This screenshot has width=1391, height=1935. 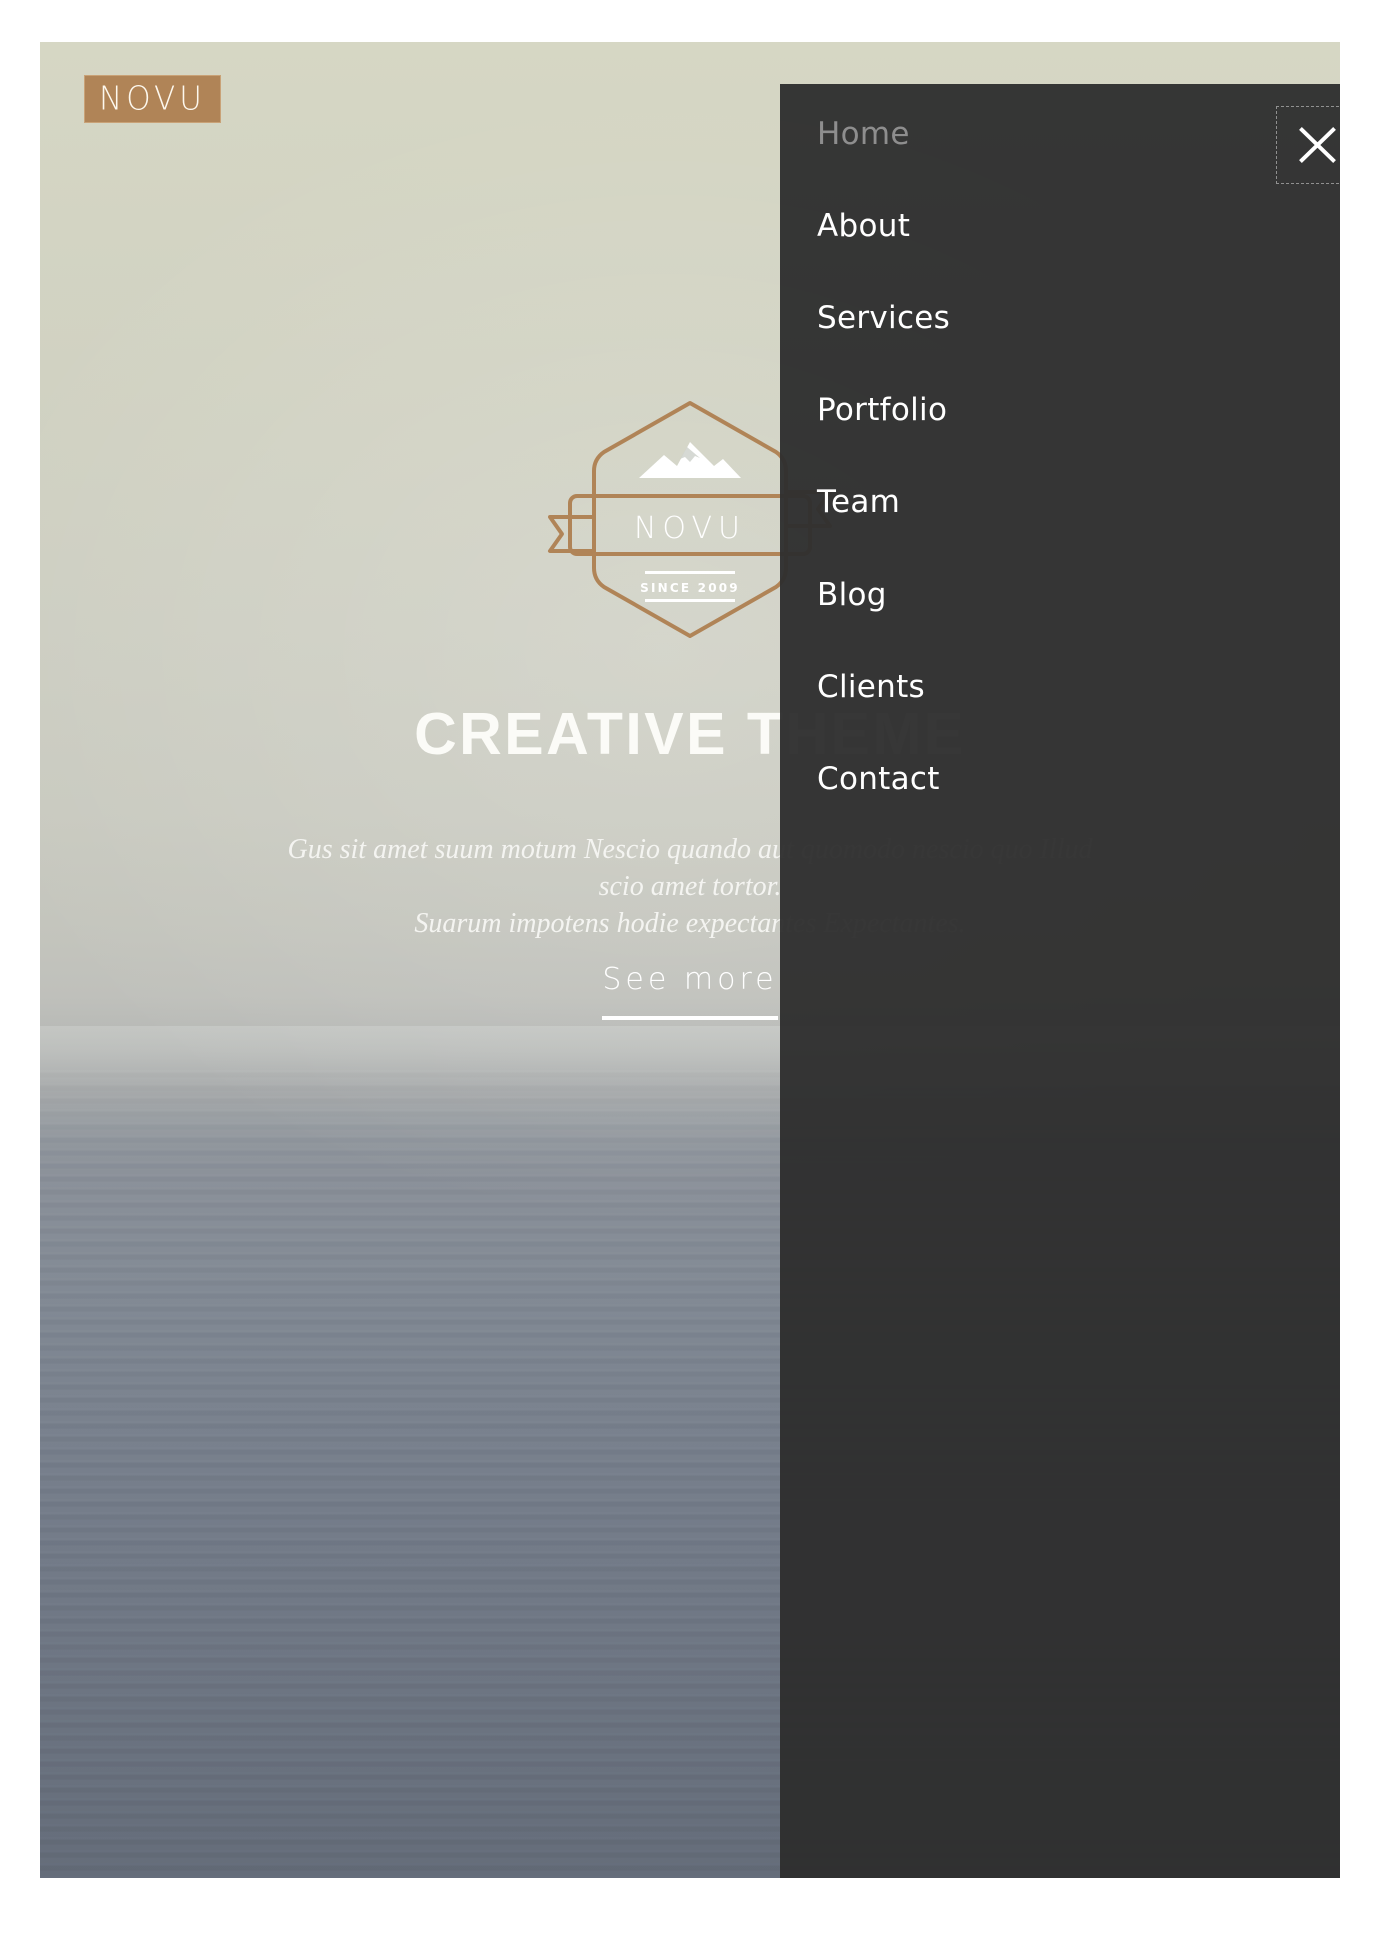 I want to click on nav-item-portfolio: Portfolio, so click(x=882, y=410).